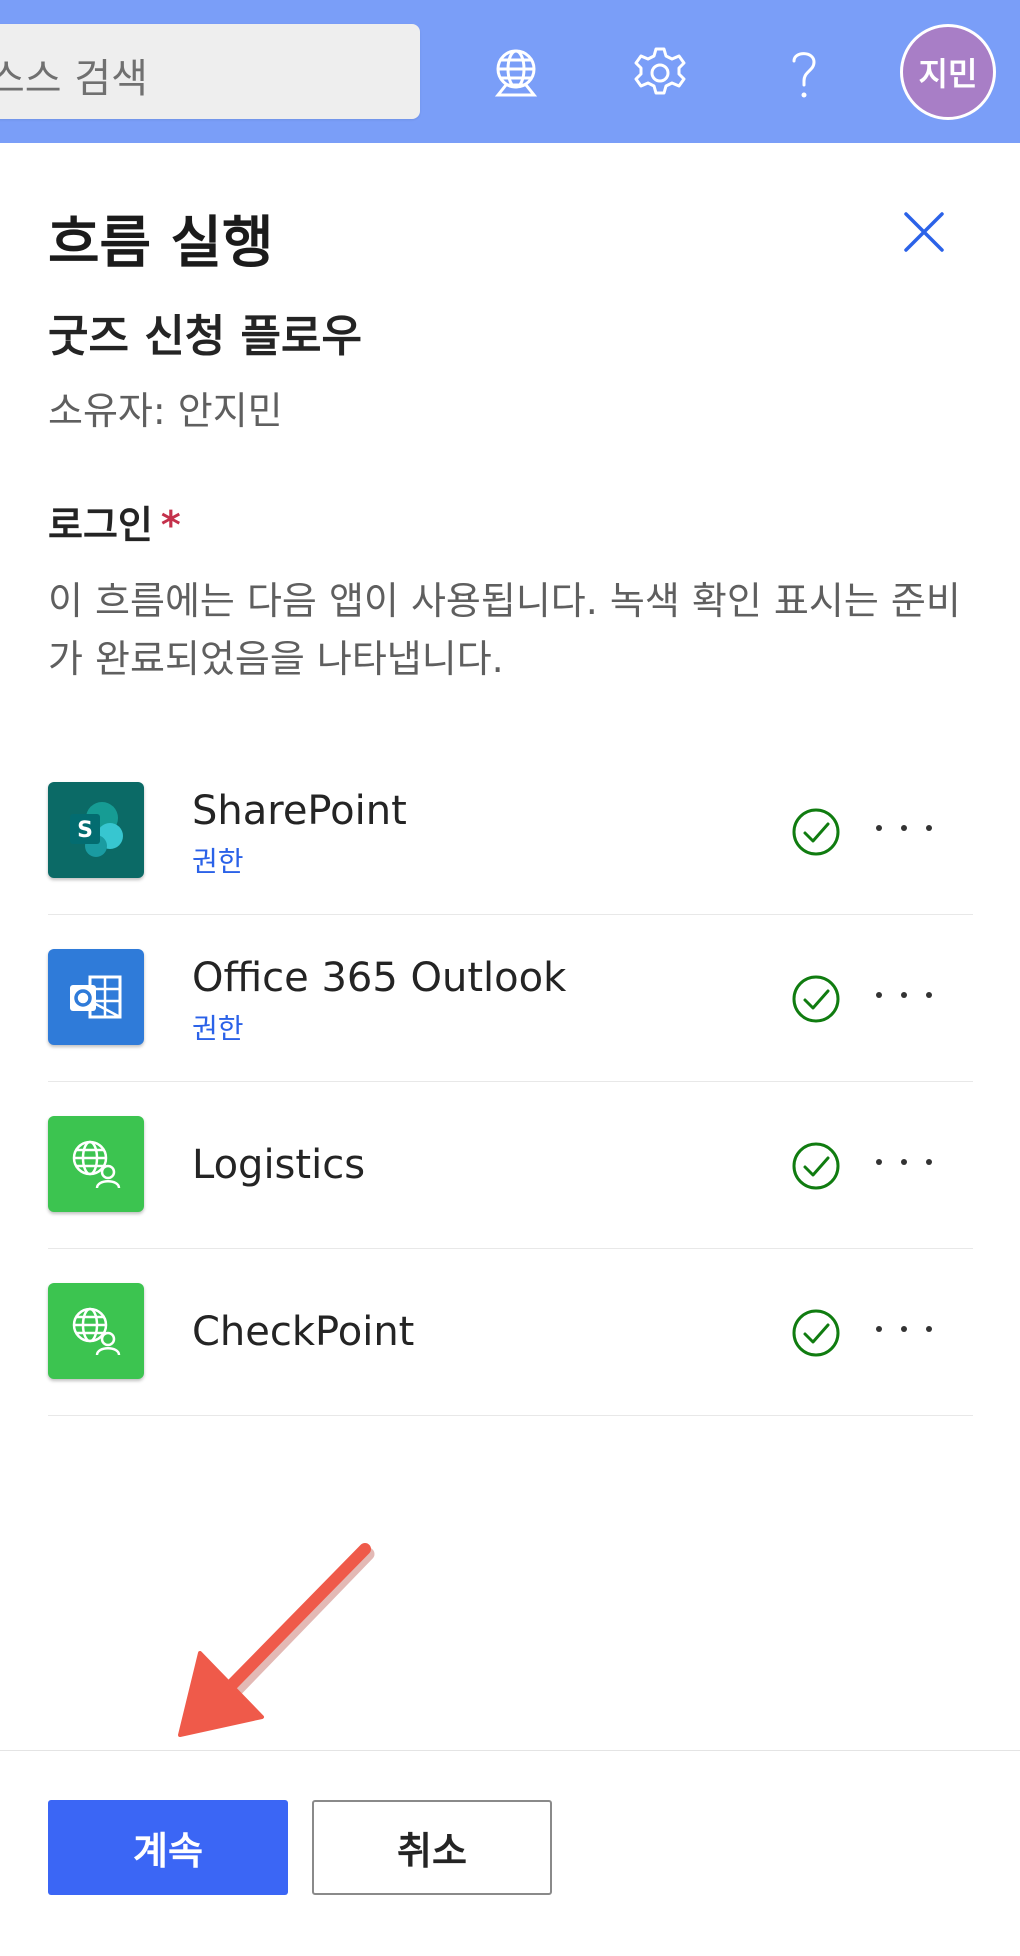 The height and width of the screenshot is (1956, 1020). I want to click on globe-icon, so click(516, 73).